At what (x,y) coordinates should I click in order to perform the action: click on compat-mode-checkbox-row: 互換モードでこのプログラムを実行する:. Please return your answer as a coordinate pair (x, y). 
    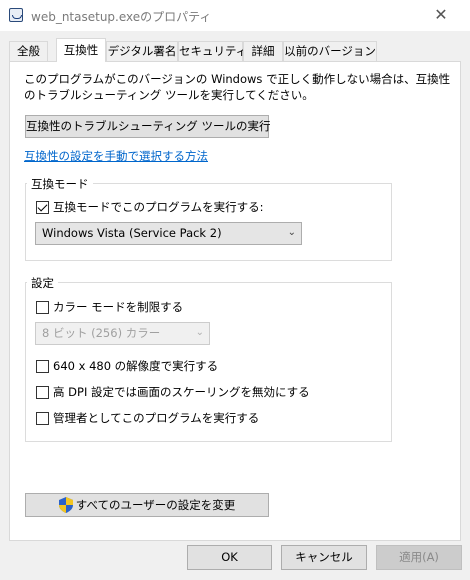
    Looking at the image, I should click on (150, 207).